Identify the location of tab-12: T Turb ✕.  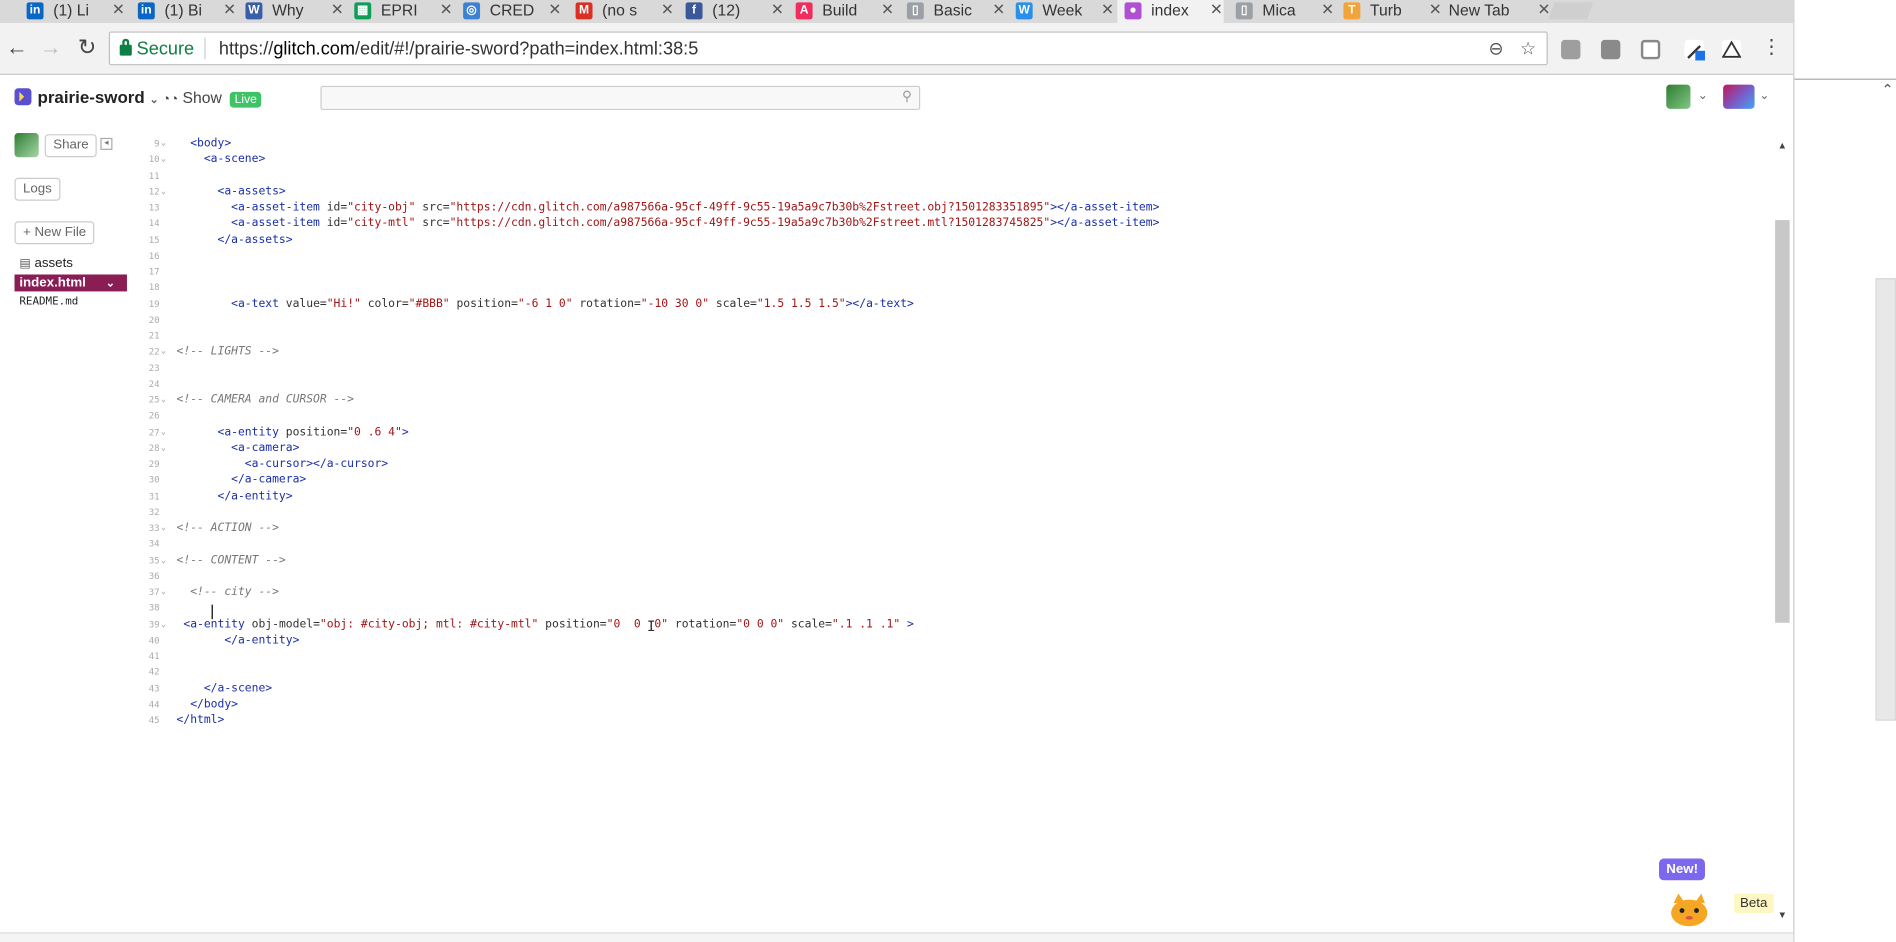
(1389, 11).